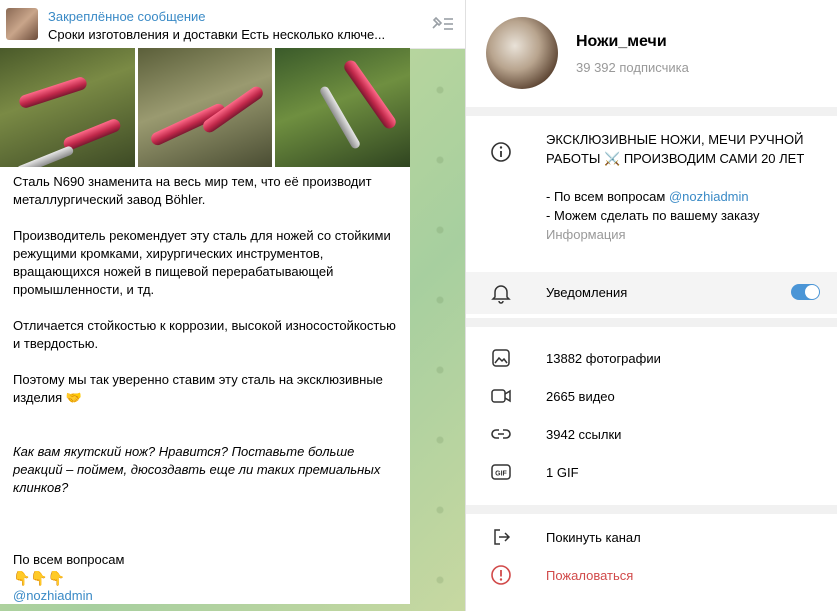  I want to click on contact-link: @nozhiadmin, so click(205, 595).